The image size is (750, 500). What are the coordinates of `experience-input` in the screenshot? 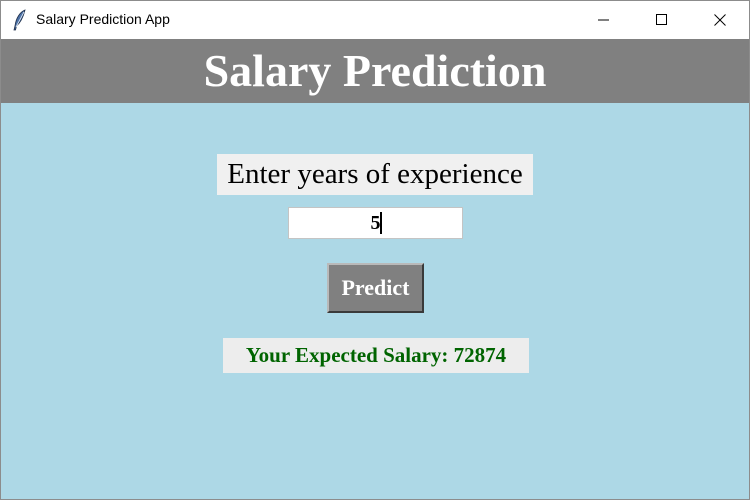 It's located at (375, 223).